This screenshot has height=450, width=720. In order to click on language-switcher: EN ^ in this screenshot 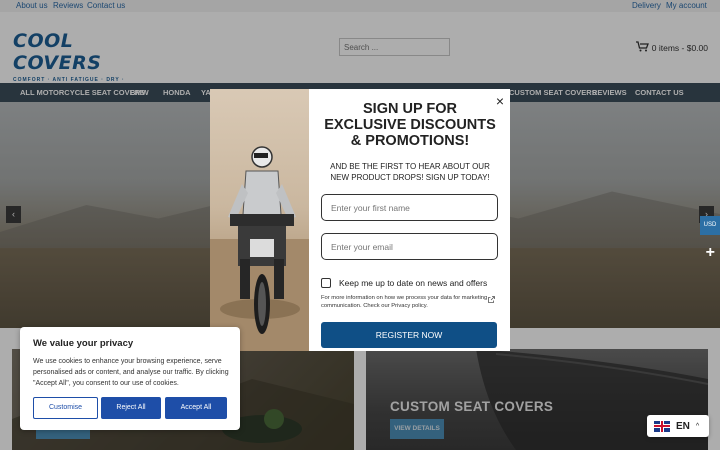, I will do `click(678, 426)`.